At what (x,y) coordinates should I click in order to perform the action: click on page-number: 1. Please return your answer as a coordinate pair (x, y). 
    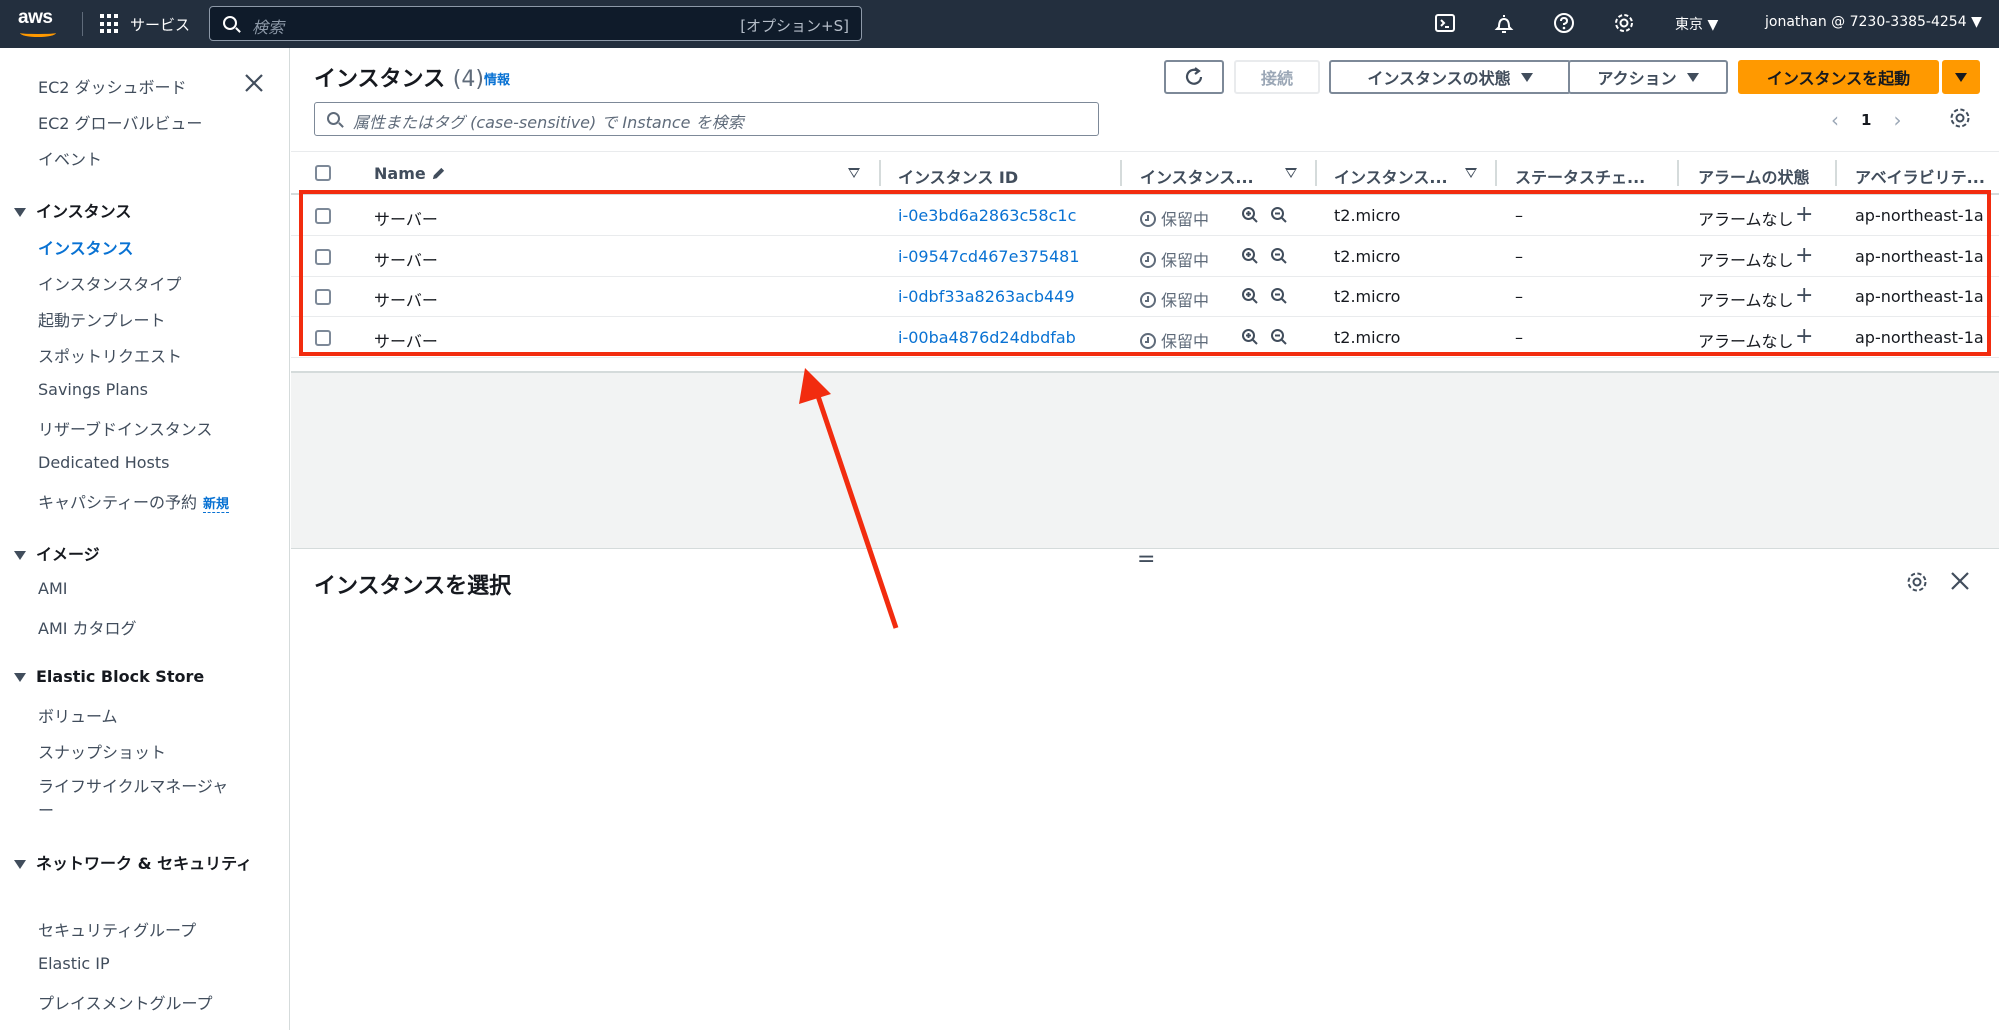
    Looking at the image, I should click on (1866, 120).